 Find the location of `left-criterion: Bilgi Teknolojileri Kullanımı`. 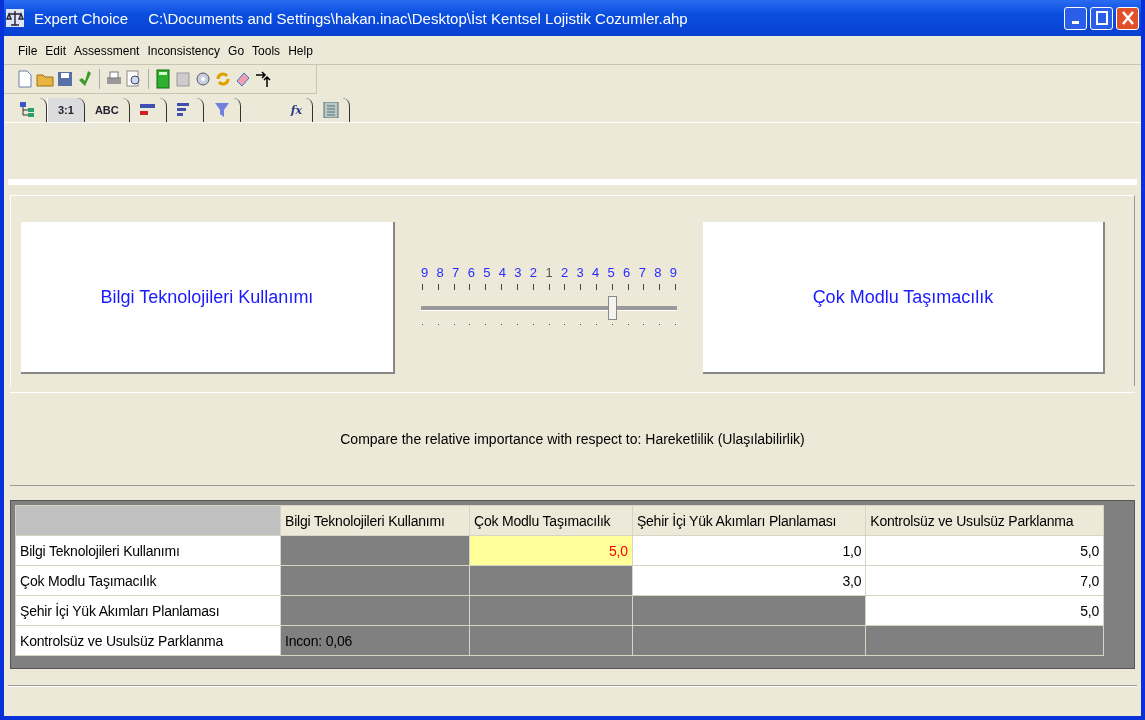

left-criterion: Bilgi Teknolojileri Kullanımı is located at coordinates (207, 297).